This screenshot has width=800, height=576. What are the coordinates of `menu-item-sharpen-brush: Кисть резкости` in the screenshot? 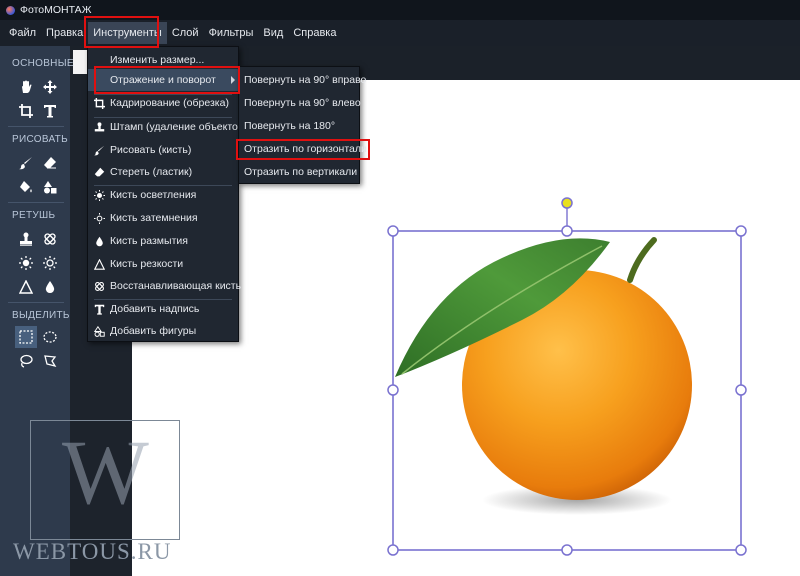 It's located at (163, 264).